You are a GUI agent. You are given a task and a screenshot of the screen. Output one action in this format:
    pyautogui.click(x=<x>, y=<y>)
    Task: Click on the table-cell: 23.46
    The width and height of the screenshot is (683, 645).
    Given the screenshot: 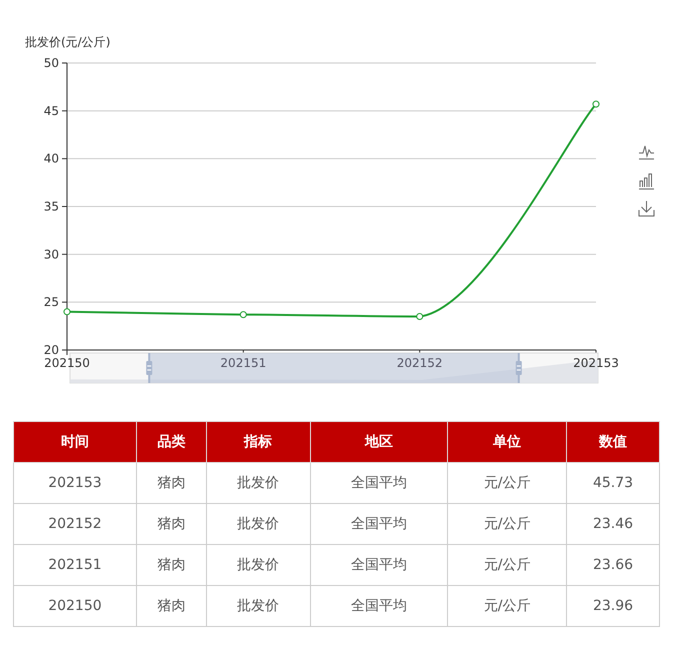 What is the action you would take?
    pyautogui.click(x=613, y=524)
    